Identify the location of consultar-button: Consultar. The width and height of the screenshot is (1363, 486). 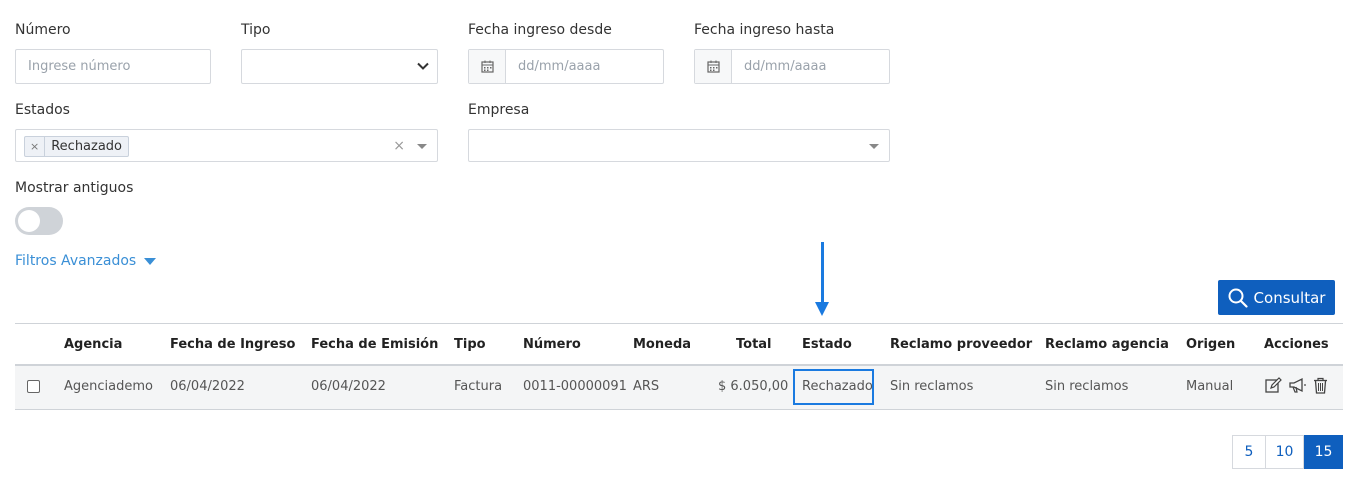
(1276, 297).